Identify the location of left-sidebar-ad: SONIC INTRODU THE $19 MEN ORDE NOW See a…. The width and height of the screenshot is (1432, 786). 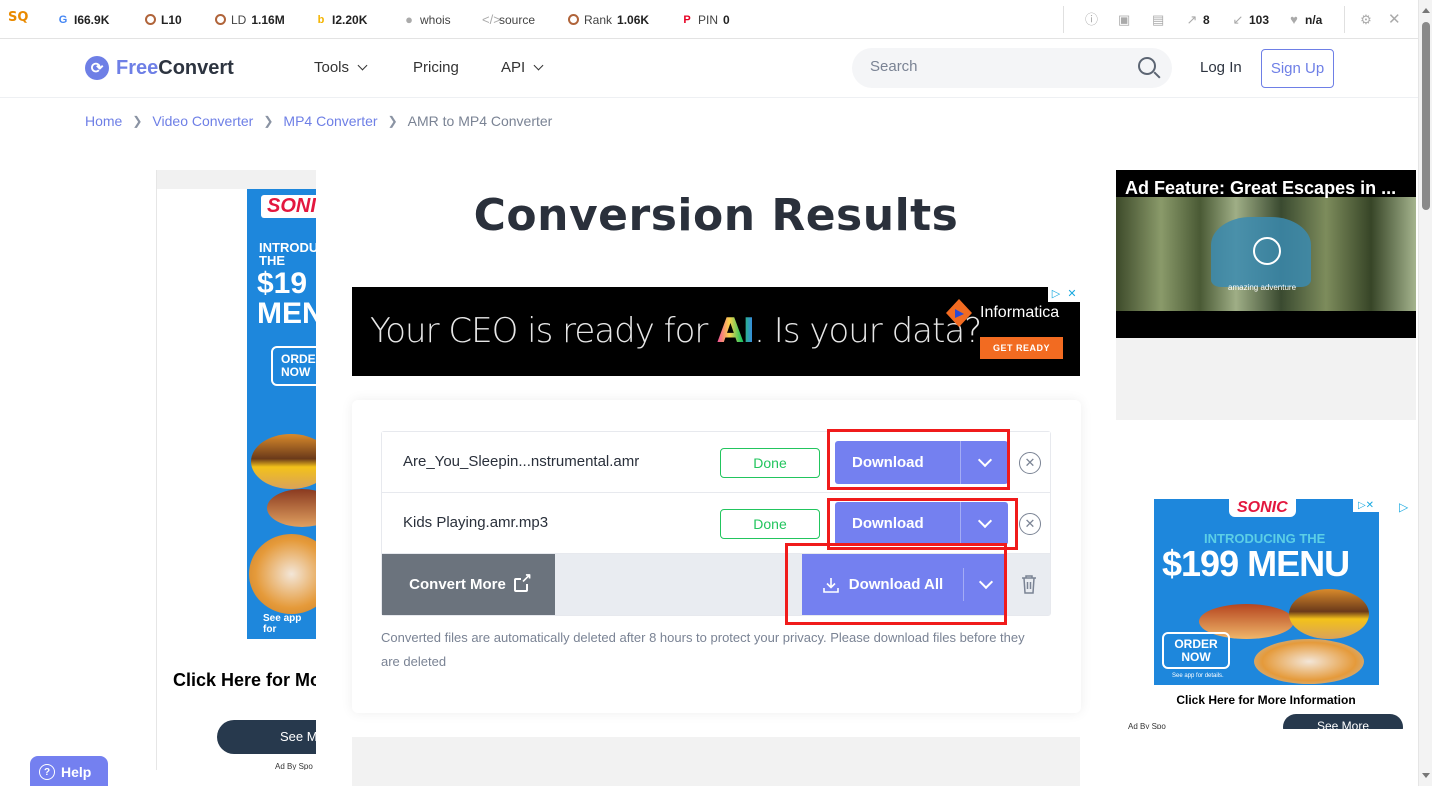
(236, 470).